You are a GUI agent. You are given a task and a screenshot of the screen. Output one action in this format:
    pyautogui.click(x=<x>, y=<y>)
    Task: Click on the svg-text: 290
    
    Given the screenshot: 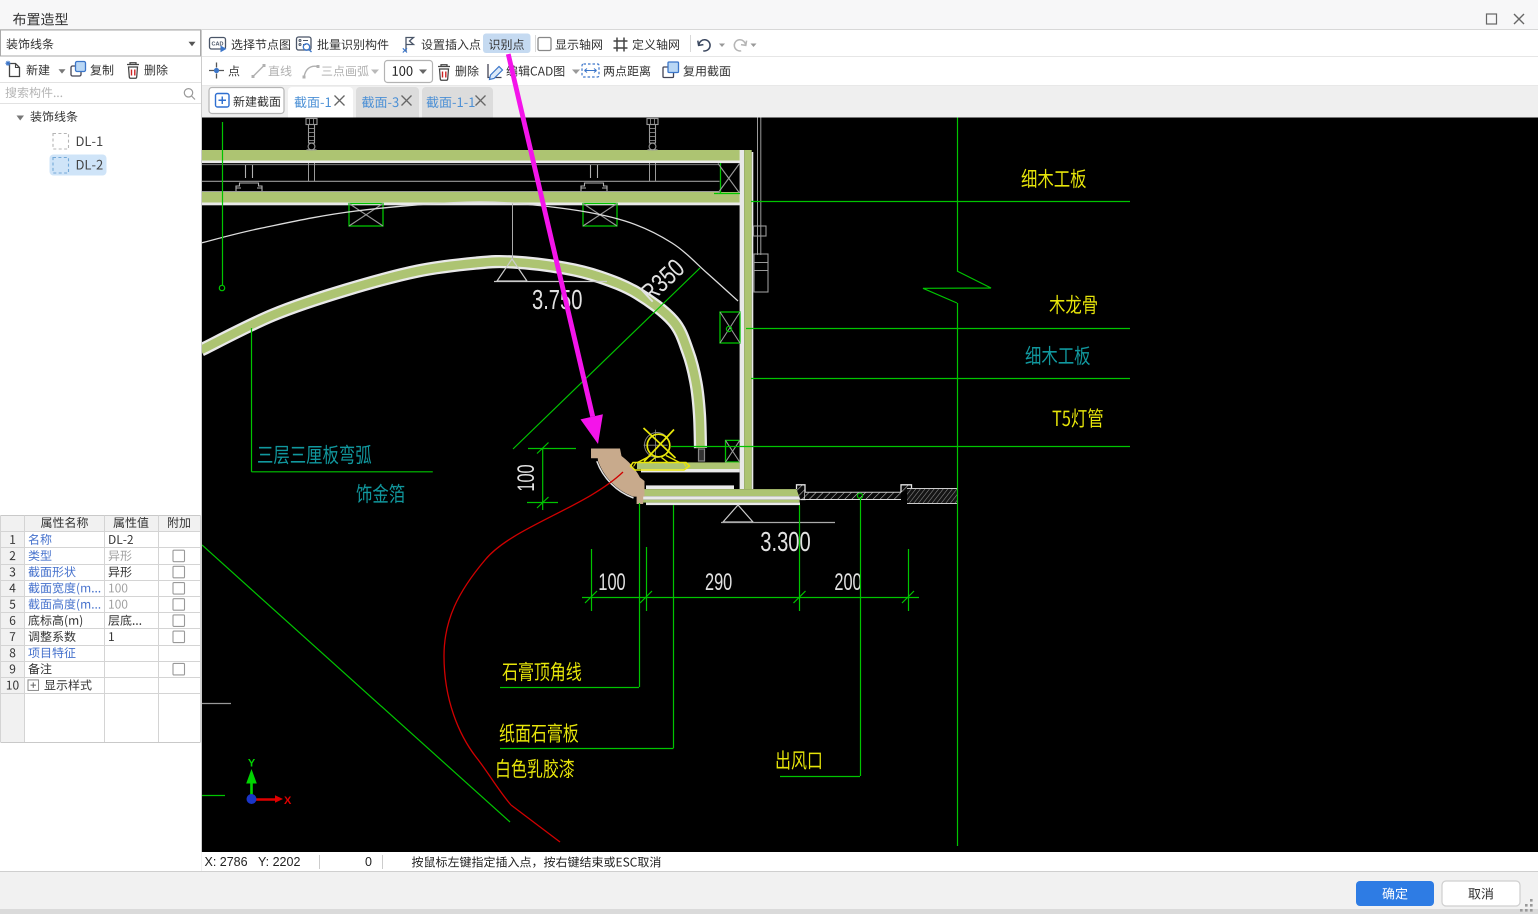 What is the action you would take?
    pyautogui.click(x=718, y=582)
    